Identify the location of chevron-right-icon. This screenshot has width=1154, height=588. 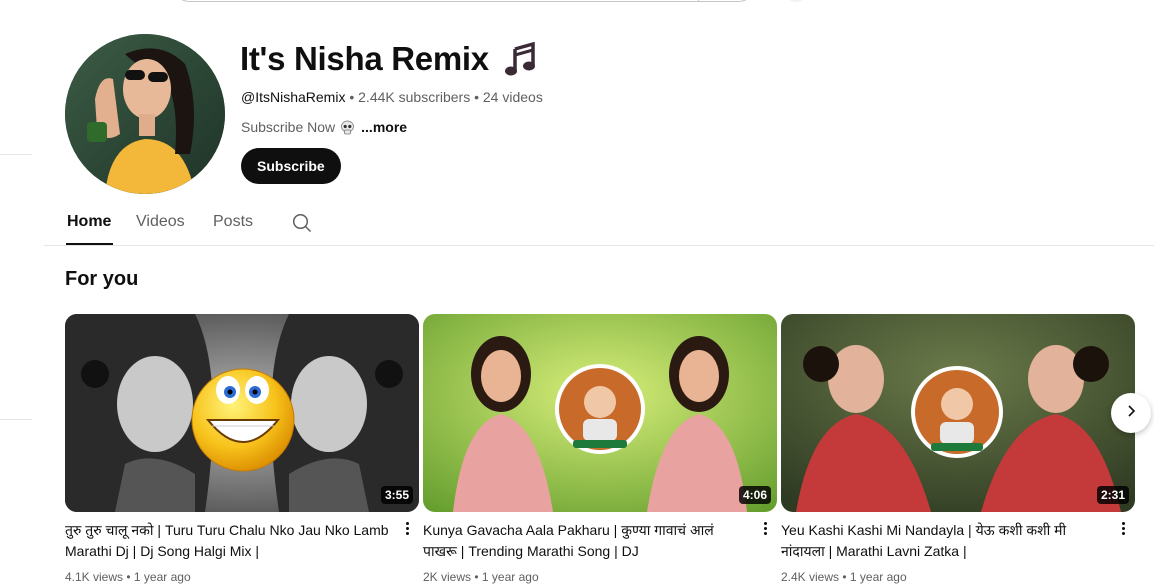
(1131, 413).